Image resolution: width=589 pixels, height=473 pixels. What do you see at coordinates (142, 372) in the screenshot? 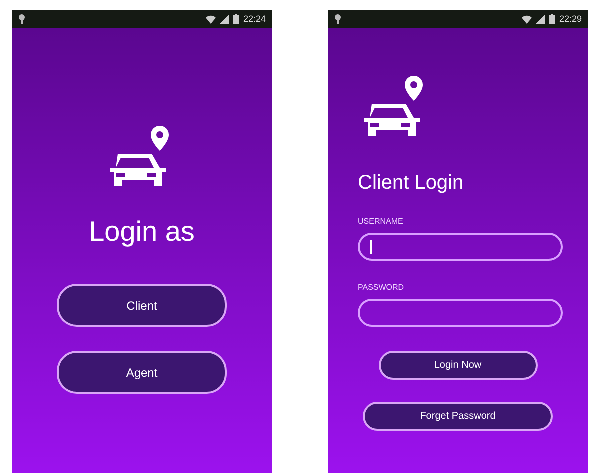
I see `role-button: Agent` at bounding box center [142, 372].